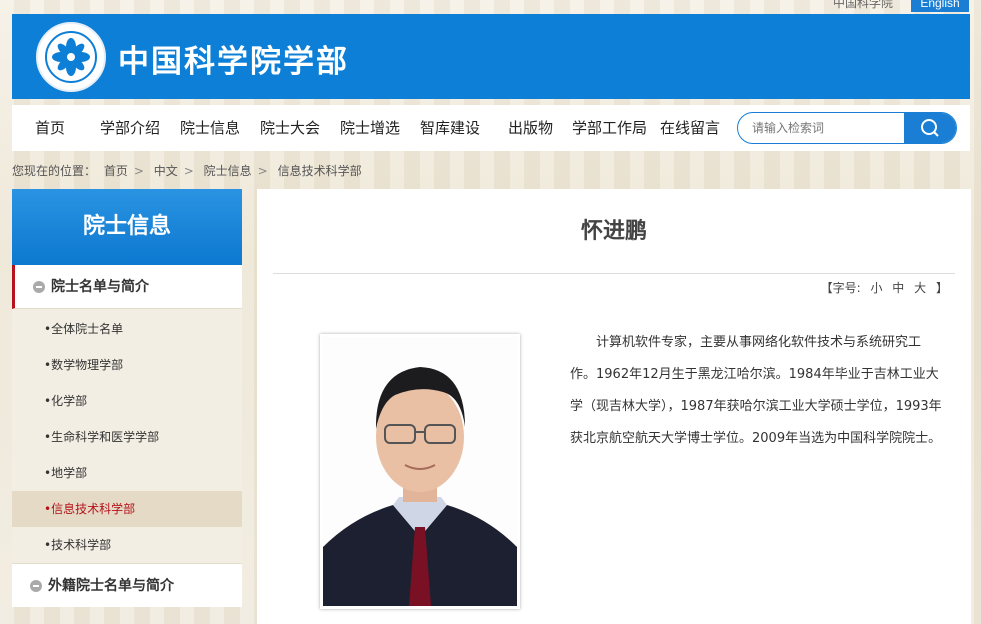  Describe the element at coordinates (54, 171) in the screenshot. I see `breadcrumb-prefix: 您现在的位置：` at that location.